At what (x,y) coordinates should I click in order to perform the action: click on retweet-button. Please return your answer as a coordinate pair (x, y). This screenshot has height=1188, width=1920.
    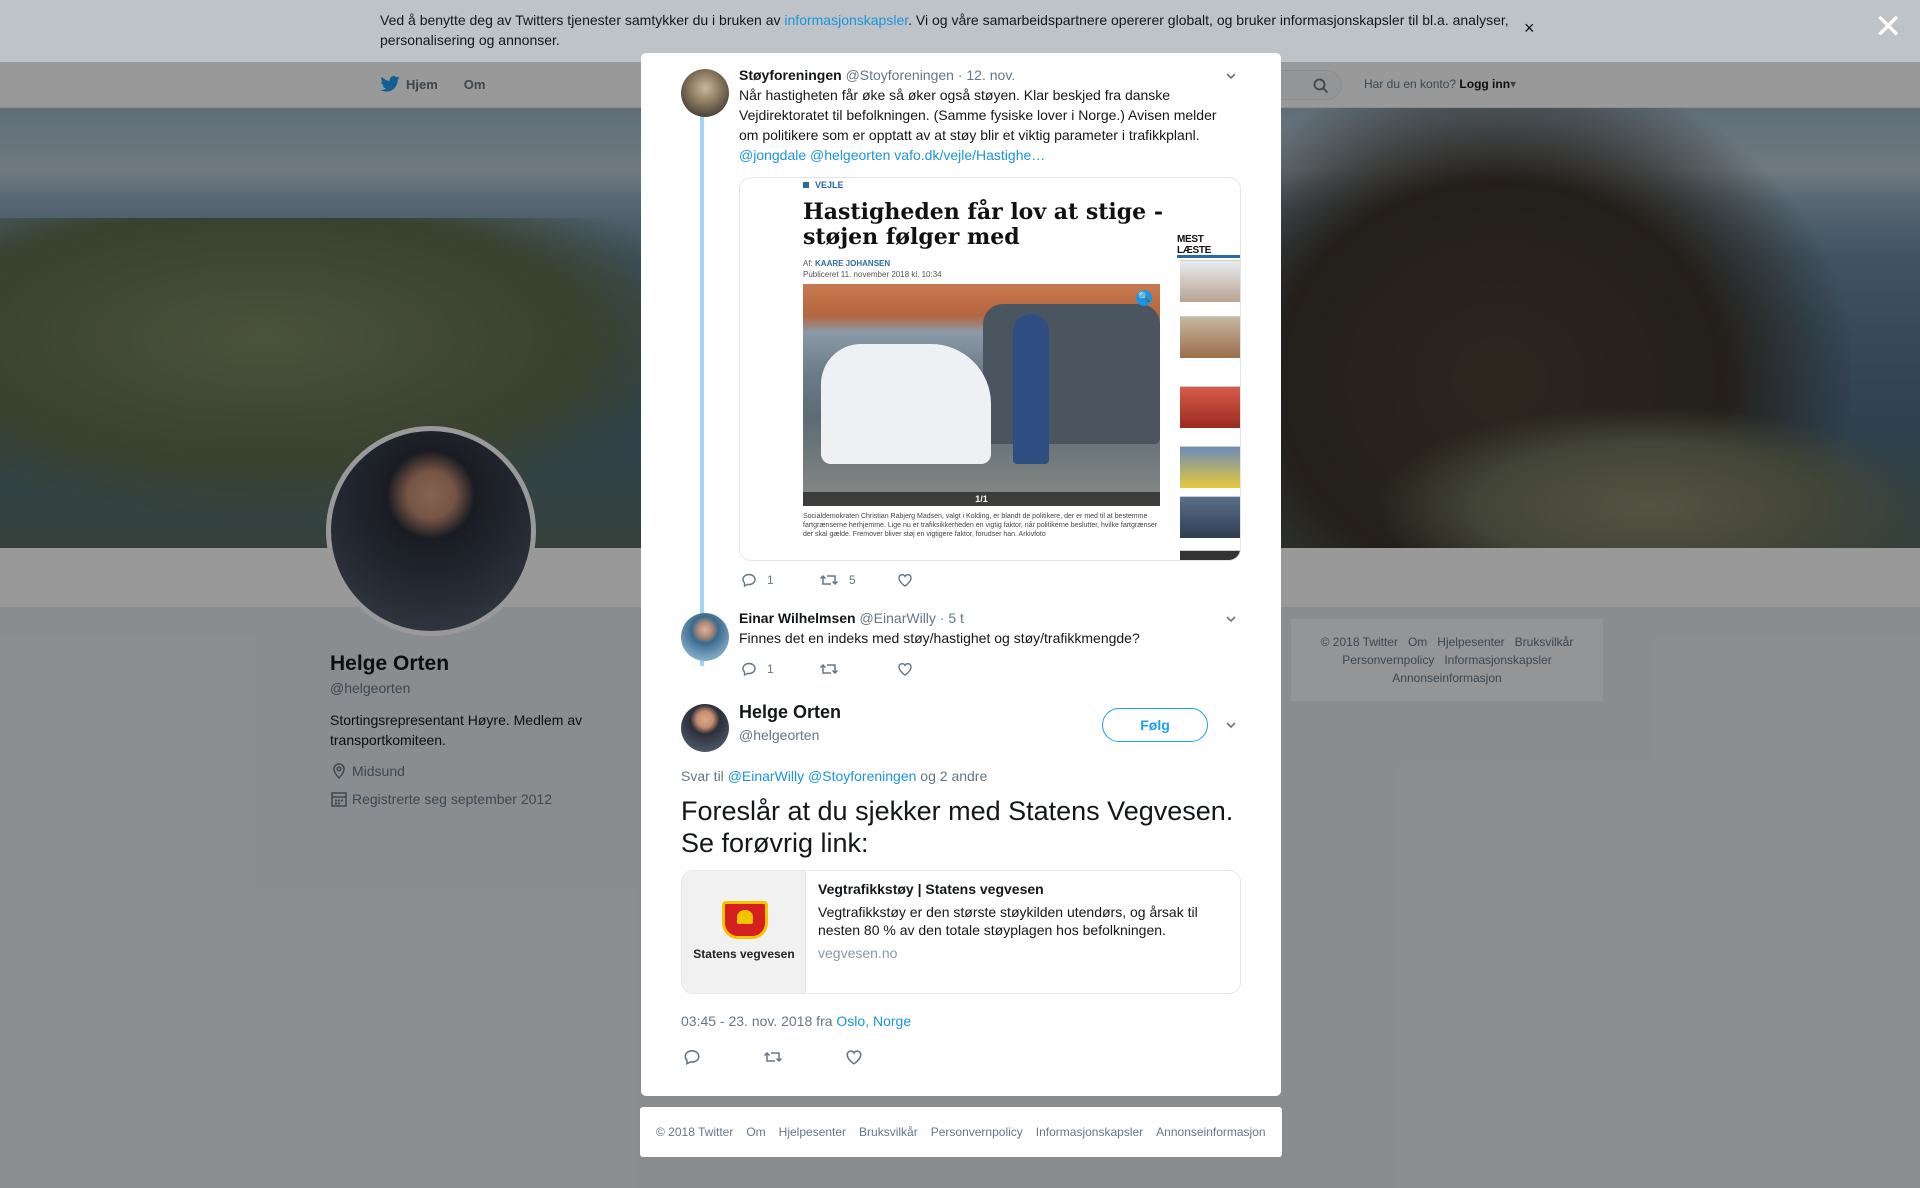
    Looking at the image, I should click on (858, 669).